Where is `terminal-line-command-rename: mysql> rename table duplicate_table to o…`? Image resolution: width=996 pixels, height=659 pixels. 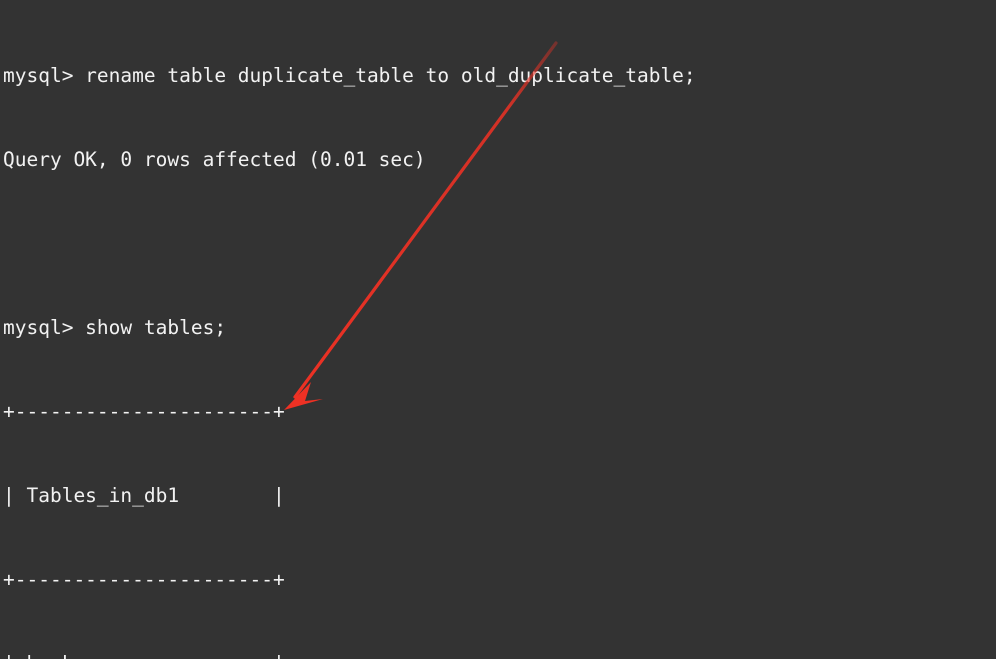
terminal-line-command-rename: mysql> rename table duplicate_table to o… is located at coordinates (349, 75).